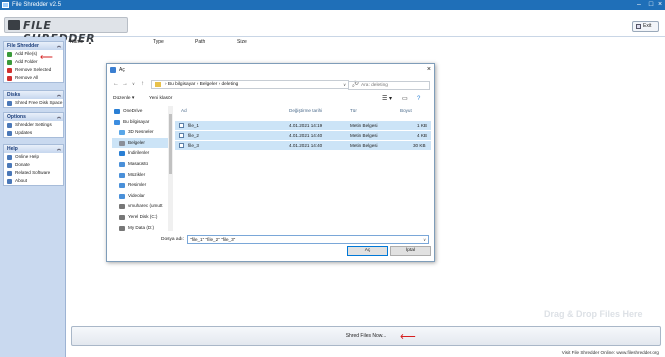 This screenshot has height=357, width=665. Describe the element at coordinates (353, 86) in the screenshot. I see `search-icon: ⌕` at that location.